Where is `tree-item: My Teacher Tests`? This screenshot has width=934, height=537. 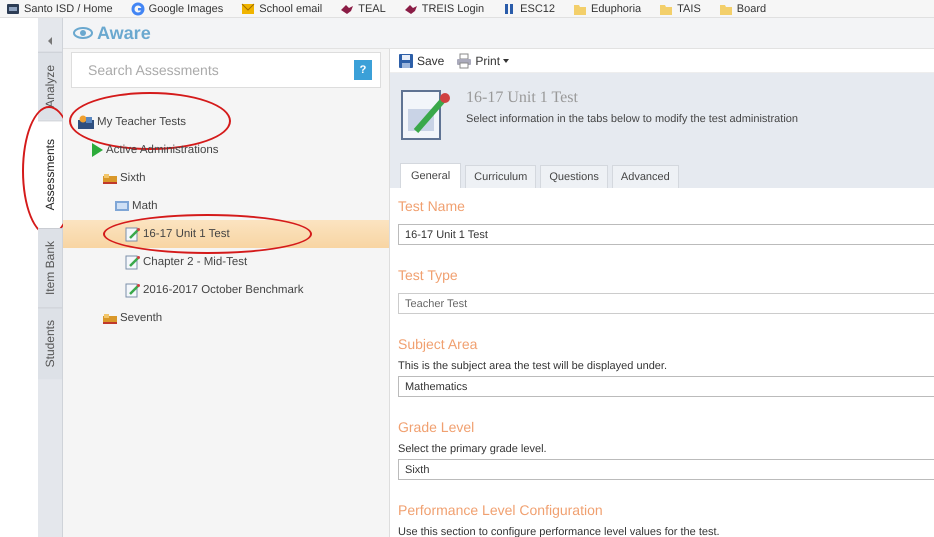
tree-item: My Teacher Tests is located at coordinates (226, 122).